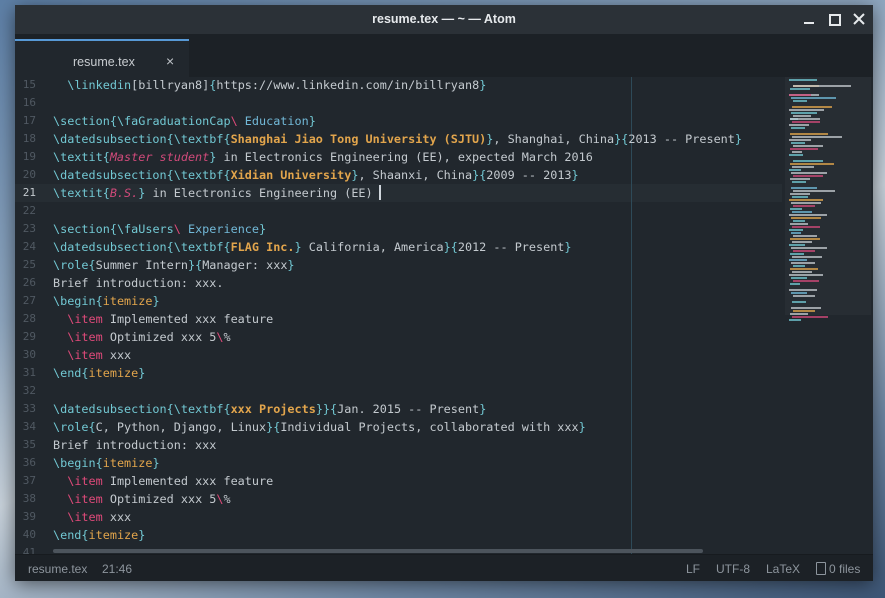  I want to click on code-line: Brief introduction: xxx., so click(138, 283).